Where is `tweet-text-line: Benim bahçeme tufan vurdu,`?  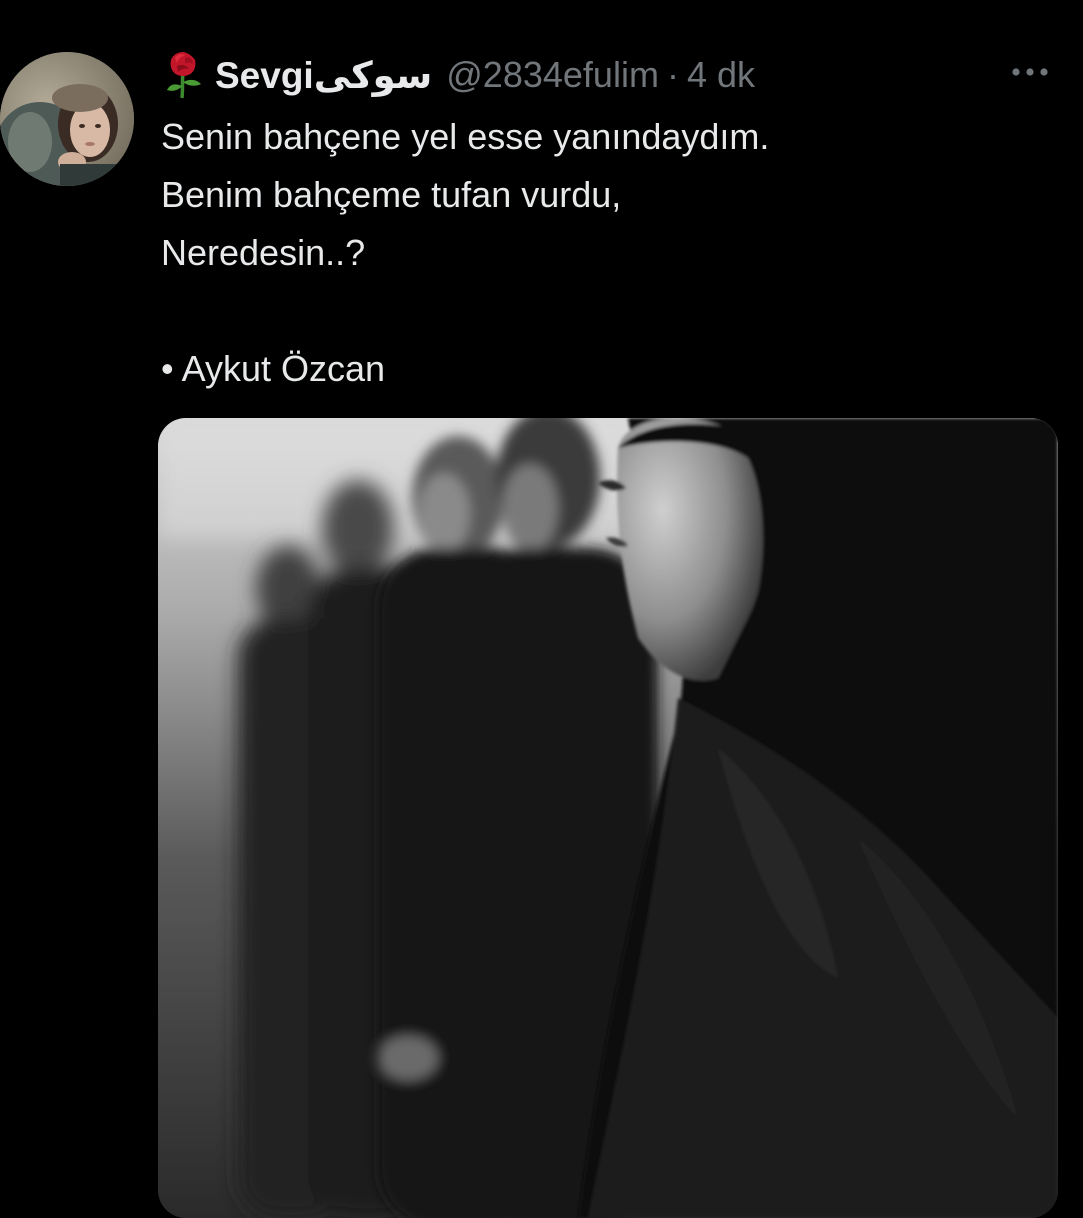 tweet-text-line: Benim bahçeme tufan vurdu, is located at coordinates (391, 194).